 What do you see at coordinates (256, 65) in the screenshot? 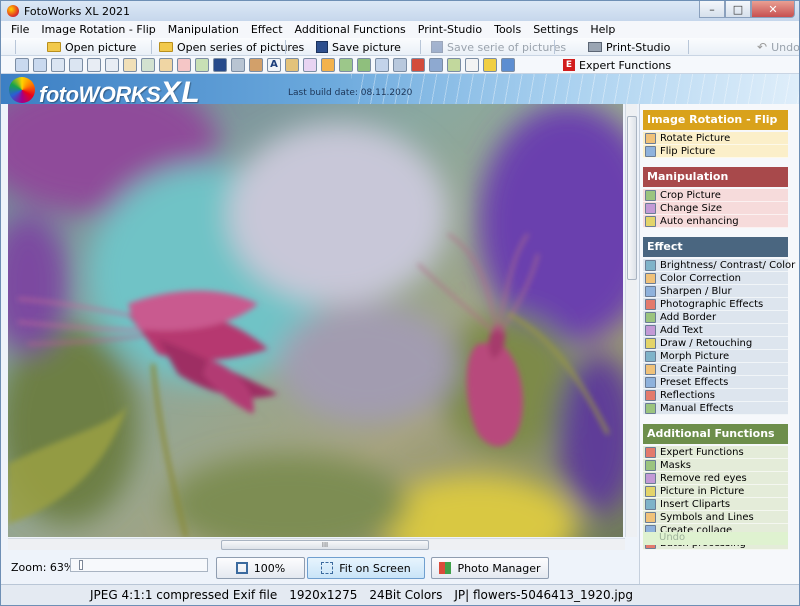
I see `border-icon` at bounding box center [256, 65].